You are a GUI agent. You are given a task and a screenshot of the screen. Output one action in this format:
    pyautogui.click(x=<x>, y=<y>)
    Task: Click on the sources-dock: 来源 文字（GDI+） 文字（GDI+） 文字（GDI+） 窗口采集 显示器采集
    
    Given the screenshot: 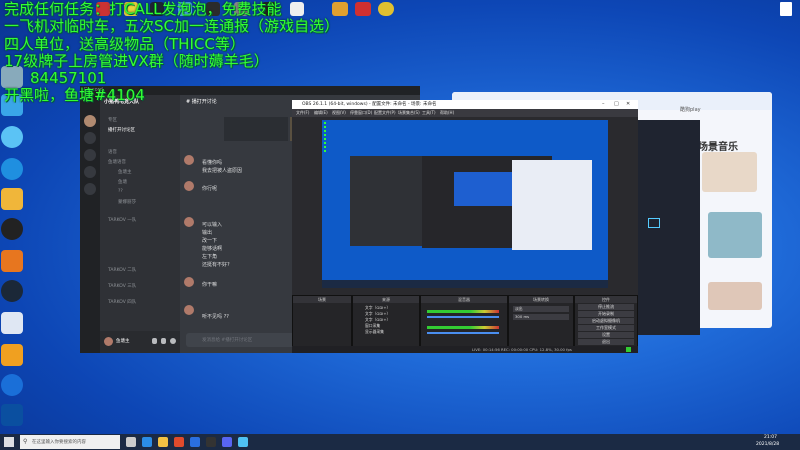 What is the action you would take?
    pyautogui.click(x=386, y=321)
    